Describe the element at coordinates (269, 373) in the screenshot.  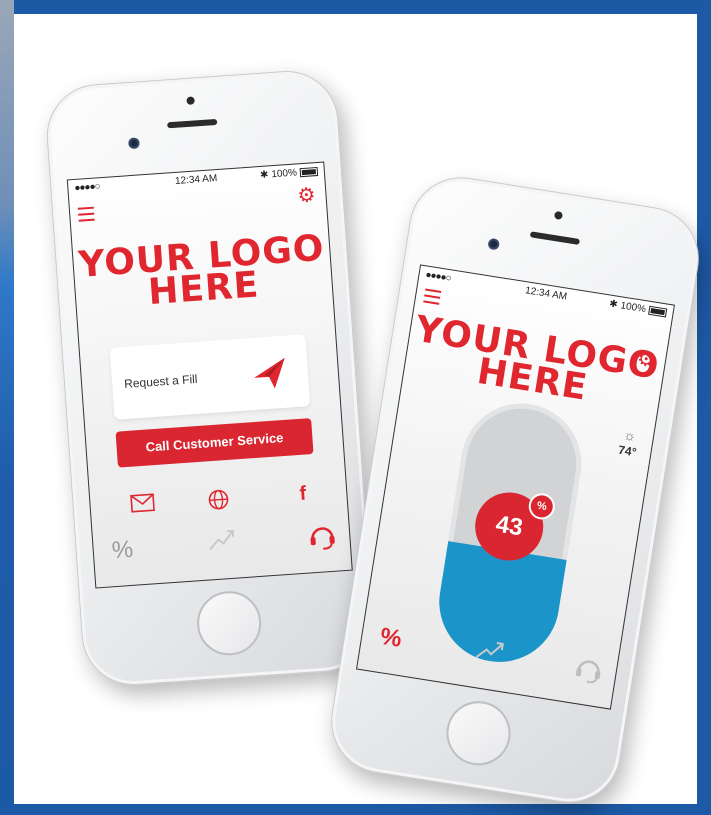
I see `paper-plane-icon` at that location.